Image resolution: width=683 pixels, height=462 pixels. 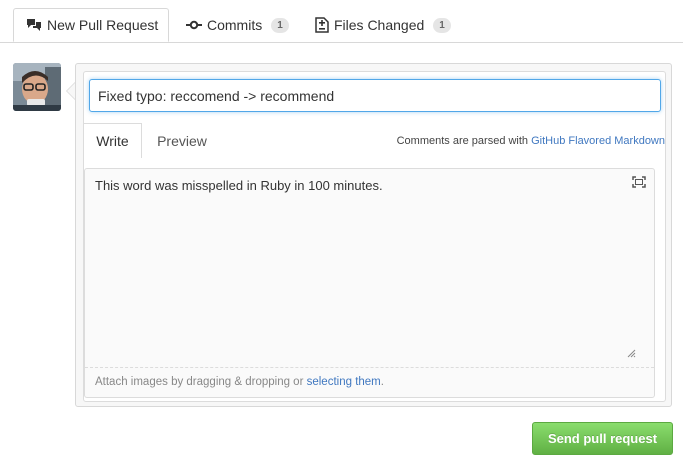 What do you see at coordinates (379, 25) in the screenshot?
I see `tab-label: Files Changed` at bounding box center [379, 25].